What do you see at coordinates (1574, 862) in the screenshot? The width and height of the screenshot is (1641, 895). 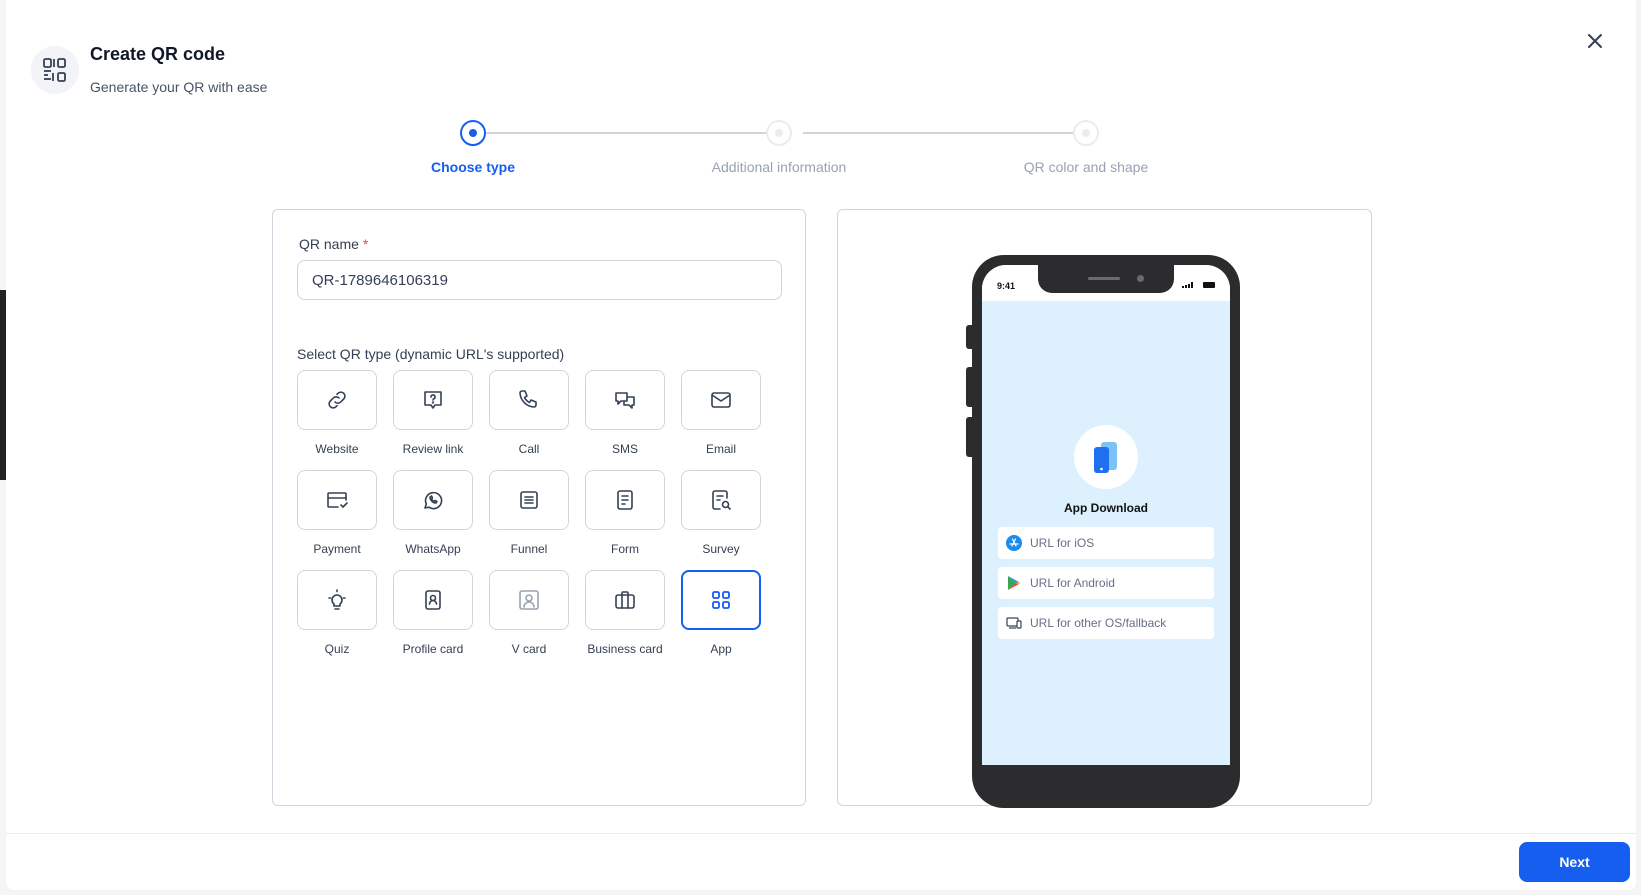 I see `next-button: Next` at bounding box center [1574, 862].